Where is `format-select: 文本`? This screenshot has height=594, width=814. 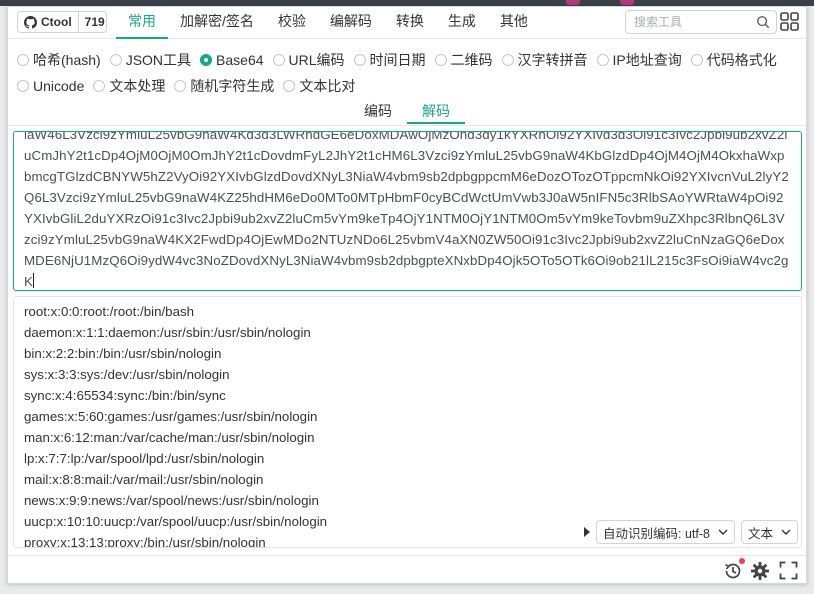
format-select: 文本 is located at coordinates (769, 532).